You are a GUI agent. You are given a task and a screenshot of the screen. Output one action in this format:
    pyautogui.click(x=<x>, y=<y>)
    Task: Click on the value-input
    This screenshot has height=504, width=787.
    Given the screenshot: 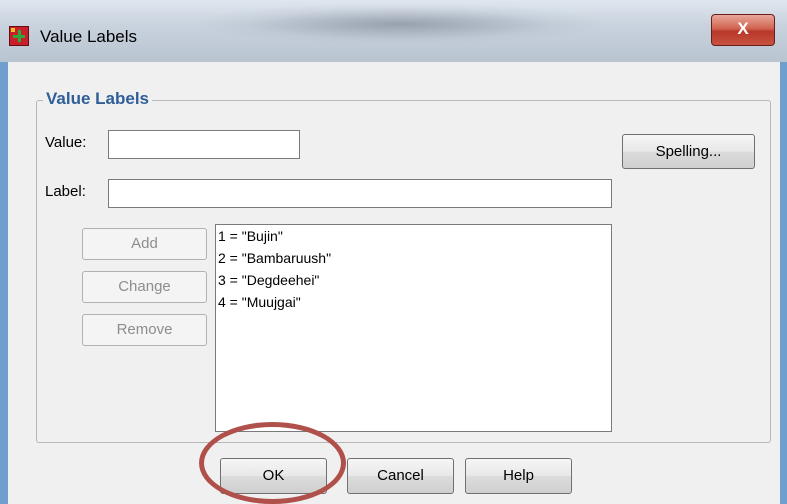 What is the action you would take?
    pyautogui.click(x=204, y=144)
    